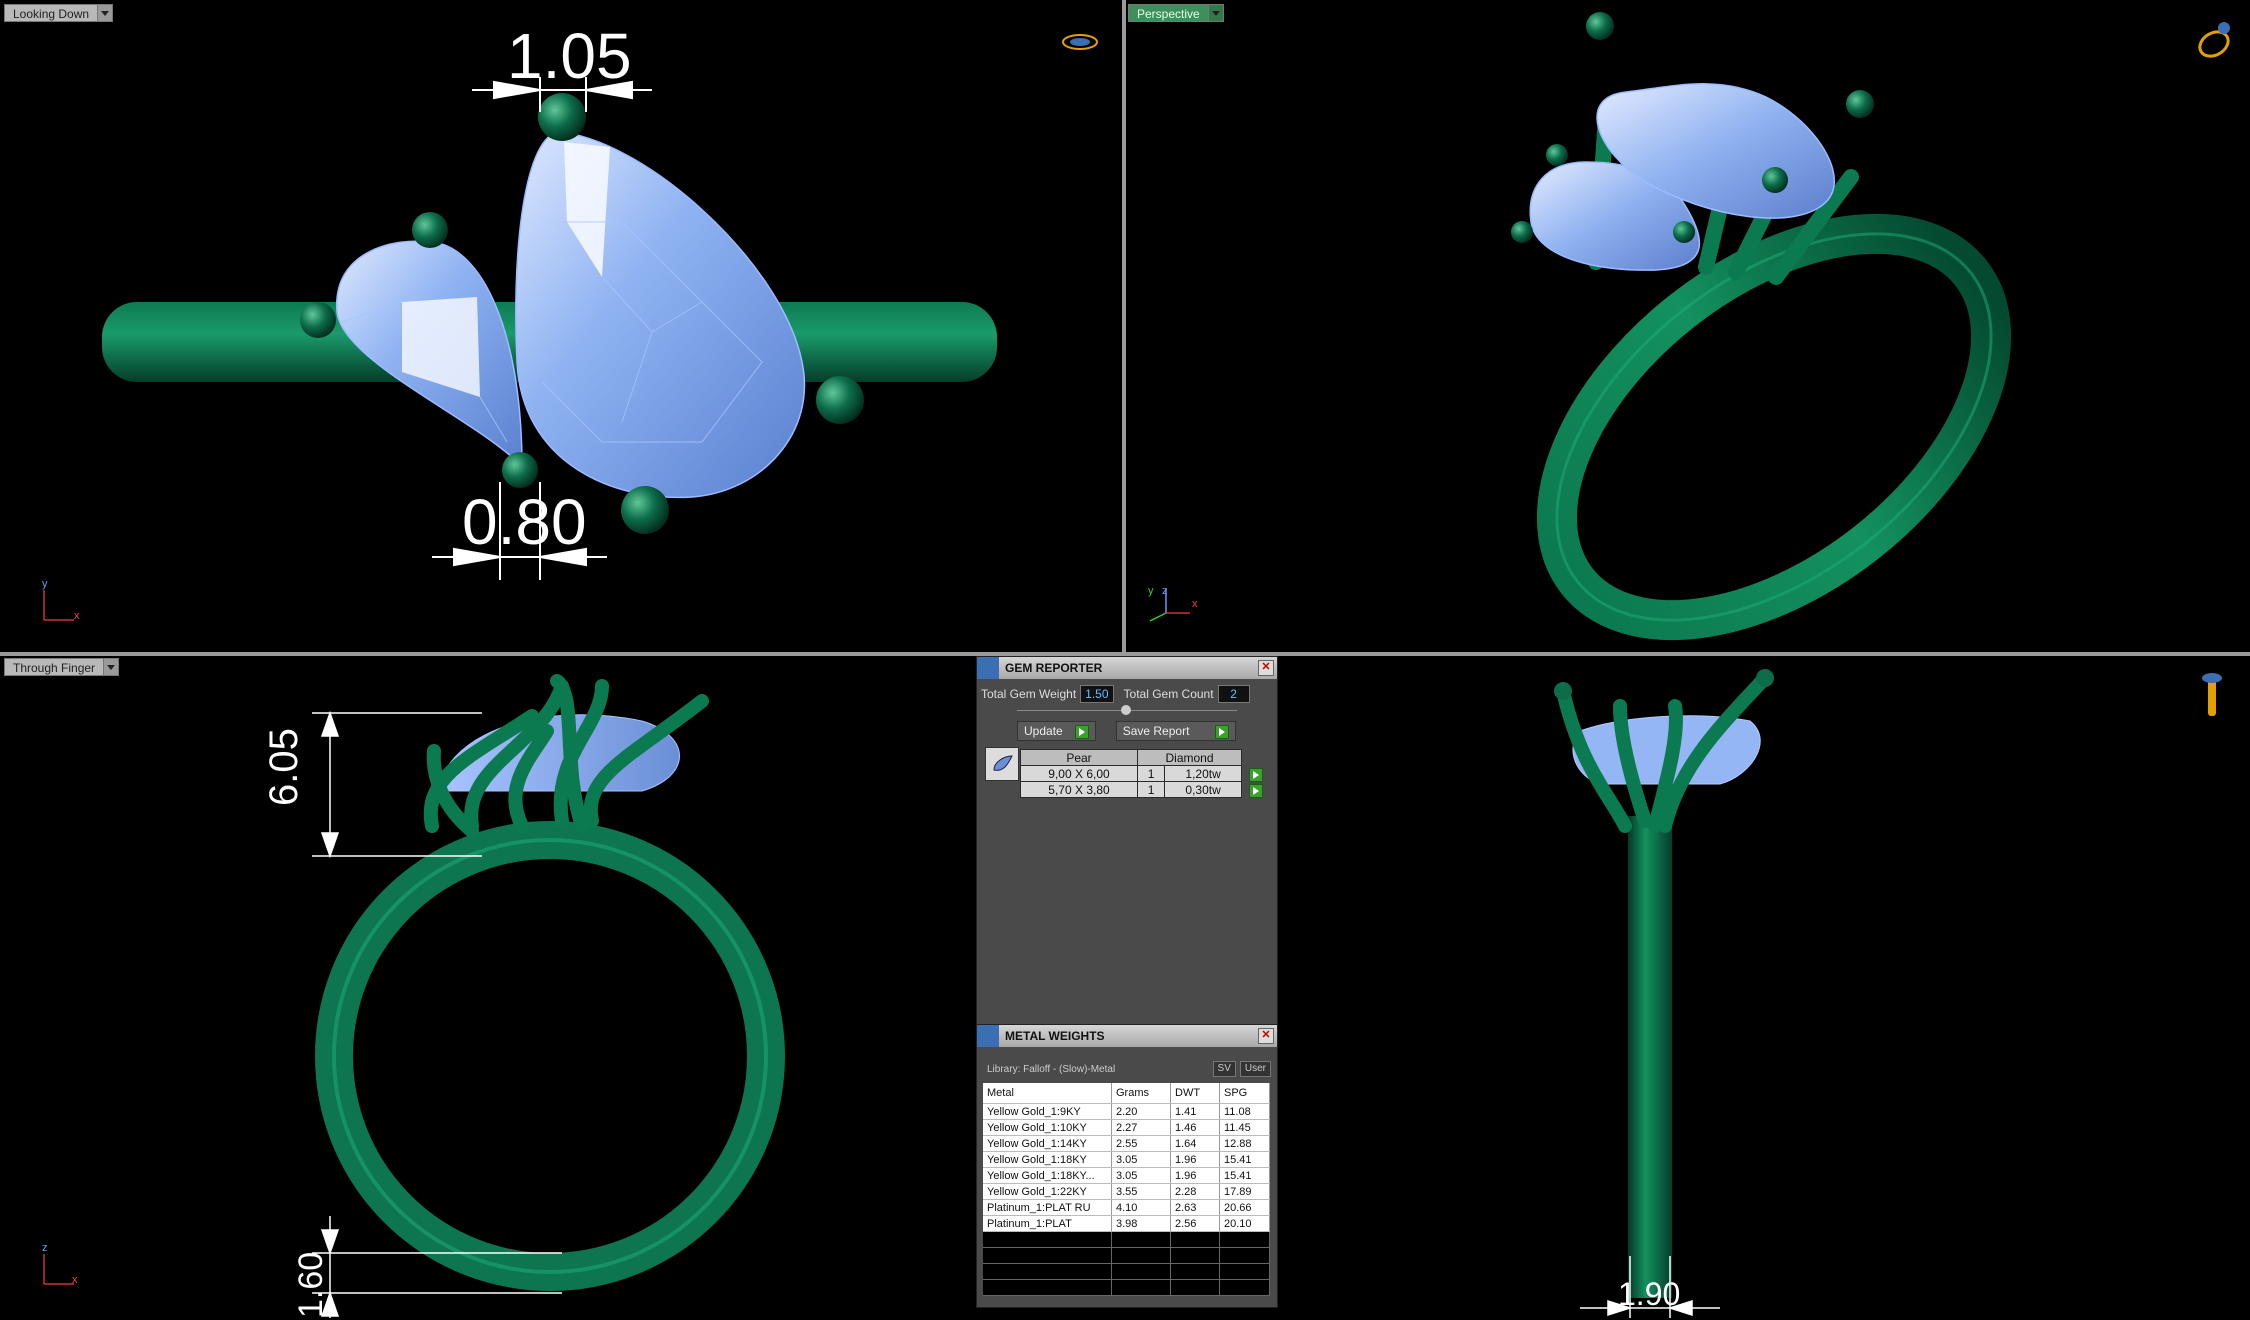 This screenshot has width=2250, height=1320. What do you see at coordinates (1195, 1207) in the screenshot?
I see `metal-dwt: 2.63` at bounding box center [1195, 1207].